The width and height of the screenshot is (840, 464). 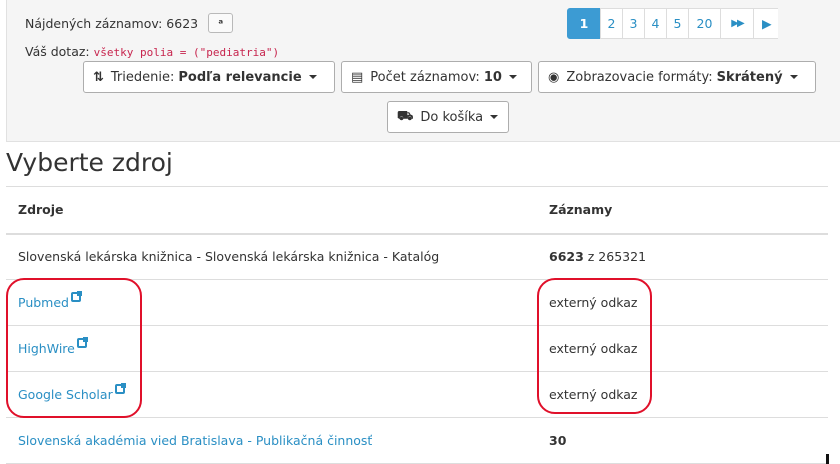 I want to click on count-dropdown: ▤ Počet záznamov: 10, so click(x=436, y=77).